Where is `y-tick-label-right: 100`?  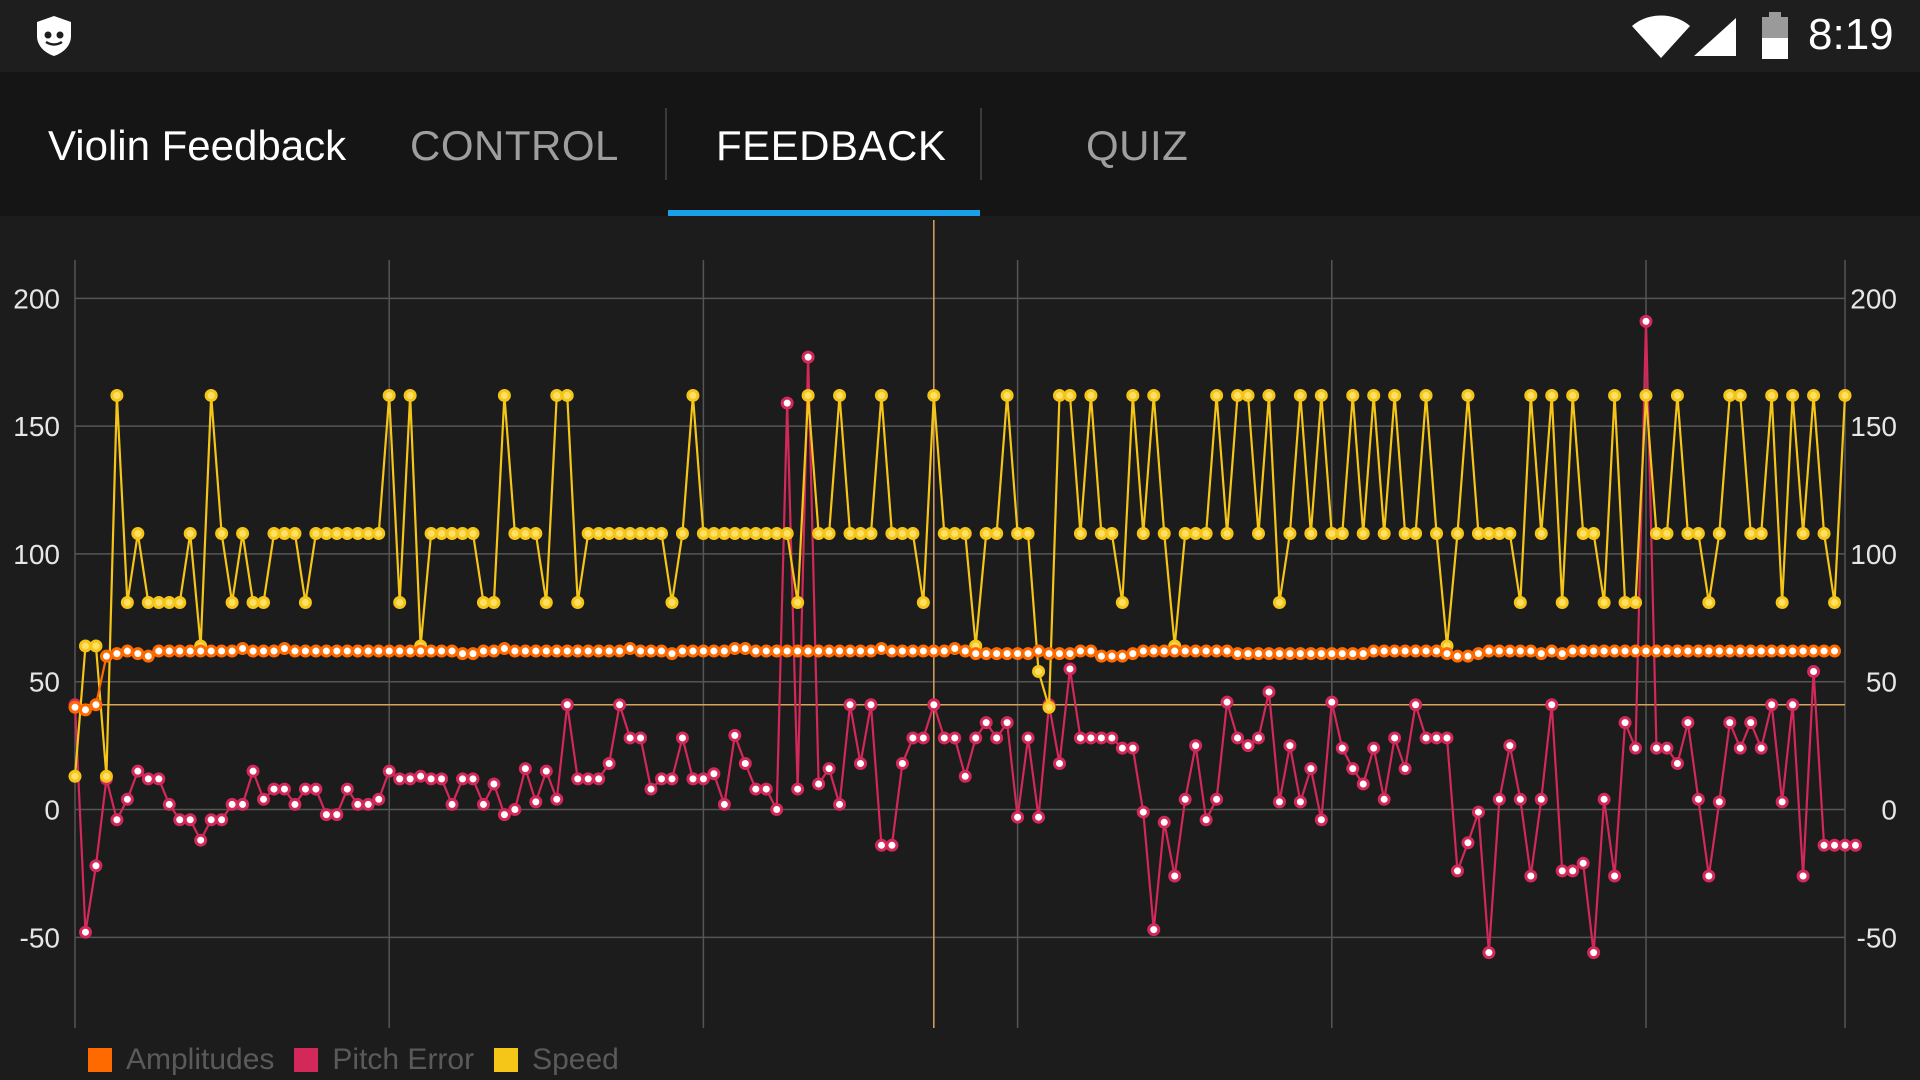 y-tick-label-right: 100 is located at coordinates (1873, 554).